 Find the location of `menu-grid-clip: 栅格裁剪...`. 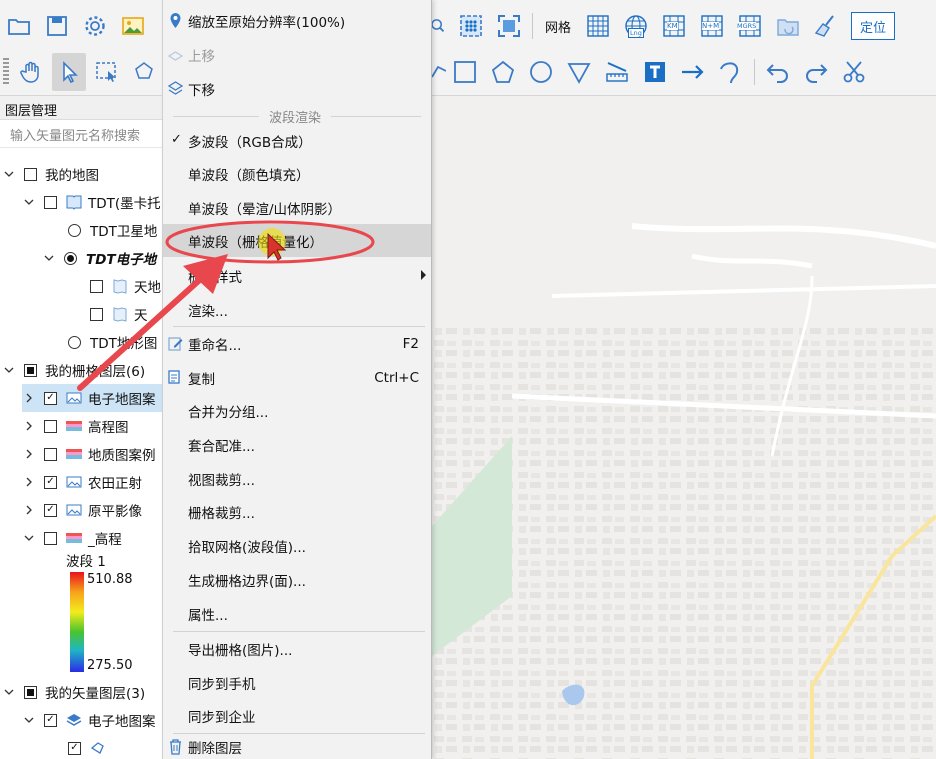

menu-grid-clip: 栅格裁剪... is located at coordinates (297, 511).